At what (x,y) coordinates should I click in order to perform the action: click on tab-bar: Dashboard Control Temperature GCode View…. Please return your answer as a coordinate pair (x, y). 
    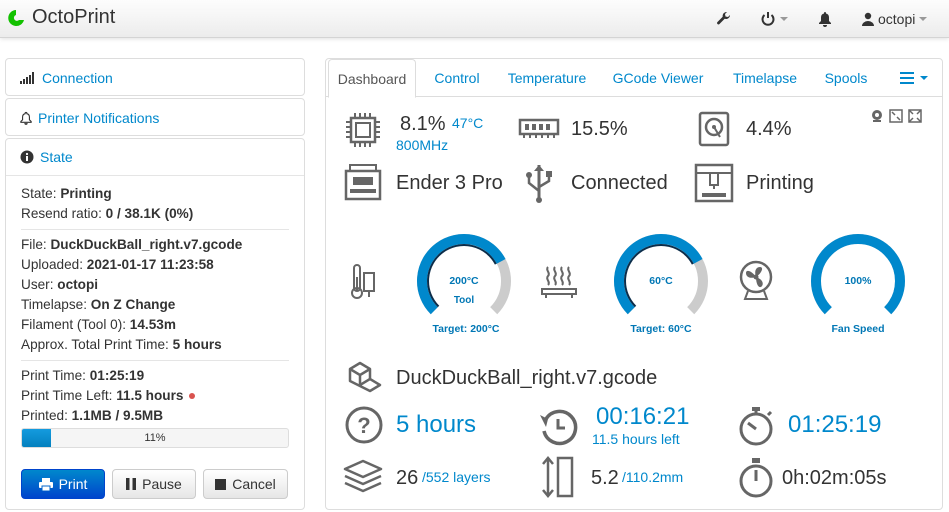
    Looking at the image, I should click on (634, 78).